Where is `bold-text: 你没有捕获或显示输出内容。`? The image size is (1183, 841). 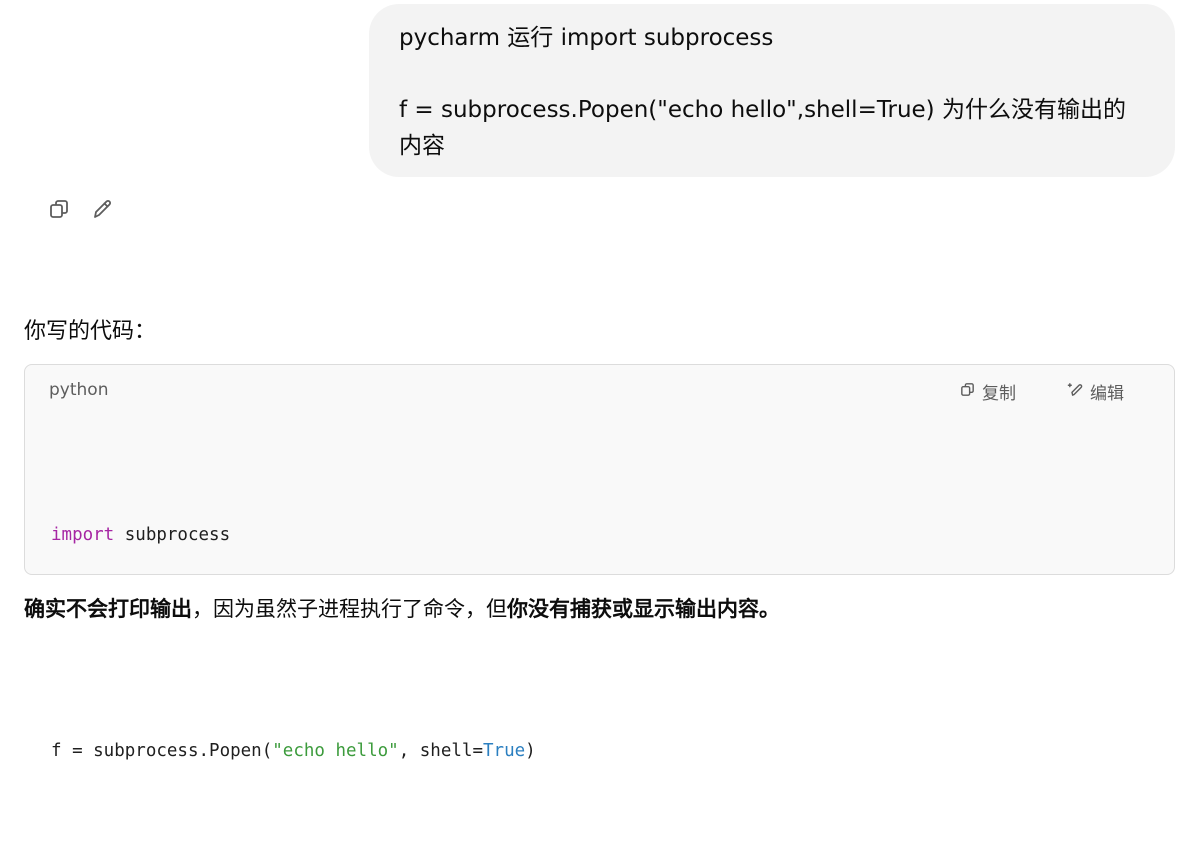
bold-text: 你没有捕获或显示输出内容。 is located at coordinates (643, 609).